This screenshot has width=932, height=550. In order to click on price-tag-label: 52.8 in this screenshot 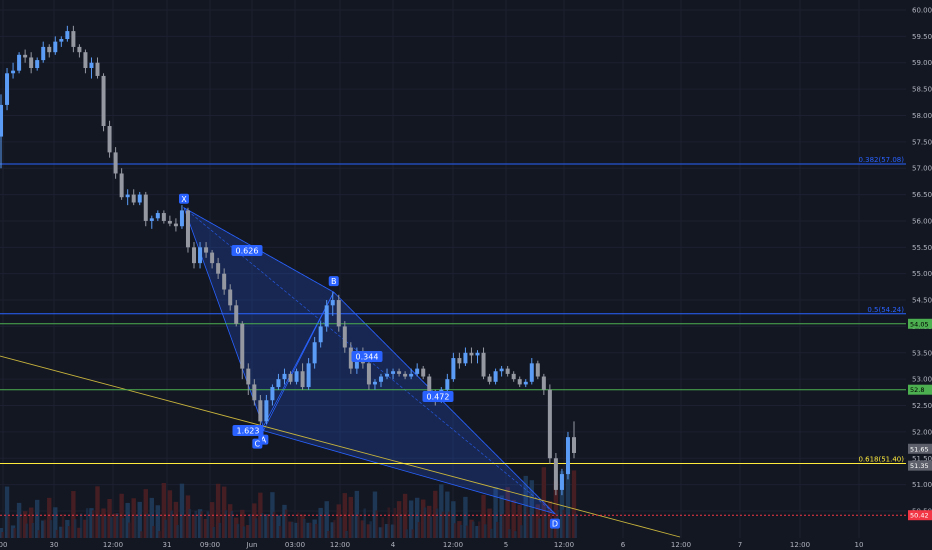, I will do `click(917, 390)`.